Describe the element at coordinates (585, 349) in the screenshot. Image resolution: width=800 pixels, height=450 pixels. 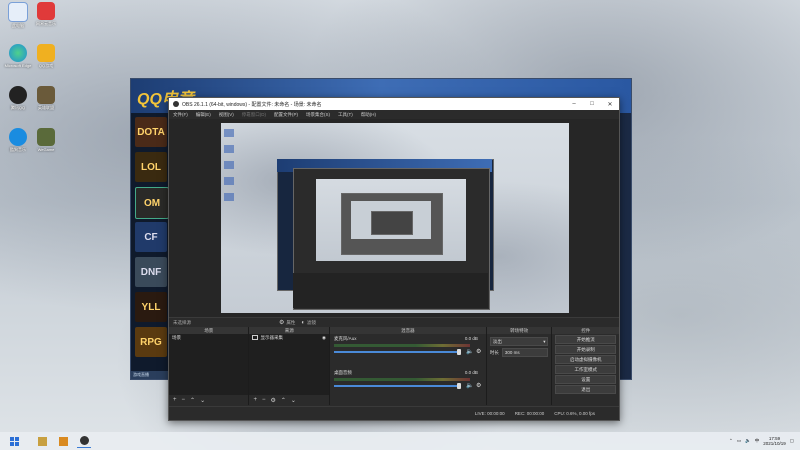
I see `start-recording-button: 开始录制` at that location.